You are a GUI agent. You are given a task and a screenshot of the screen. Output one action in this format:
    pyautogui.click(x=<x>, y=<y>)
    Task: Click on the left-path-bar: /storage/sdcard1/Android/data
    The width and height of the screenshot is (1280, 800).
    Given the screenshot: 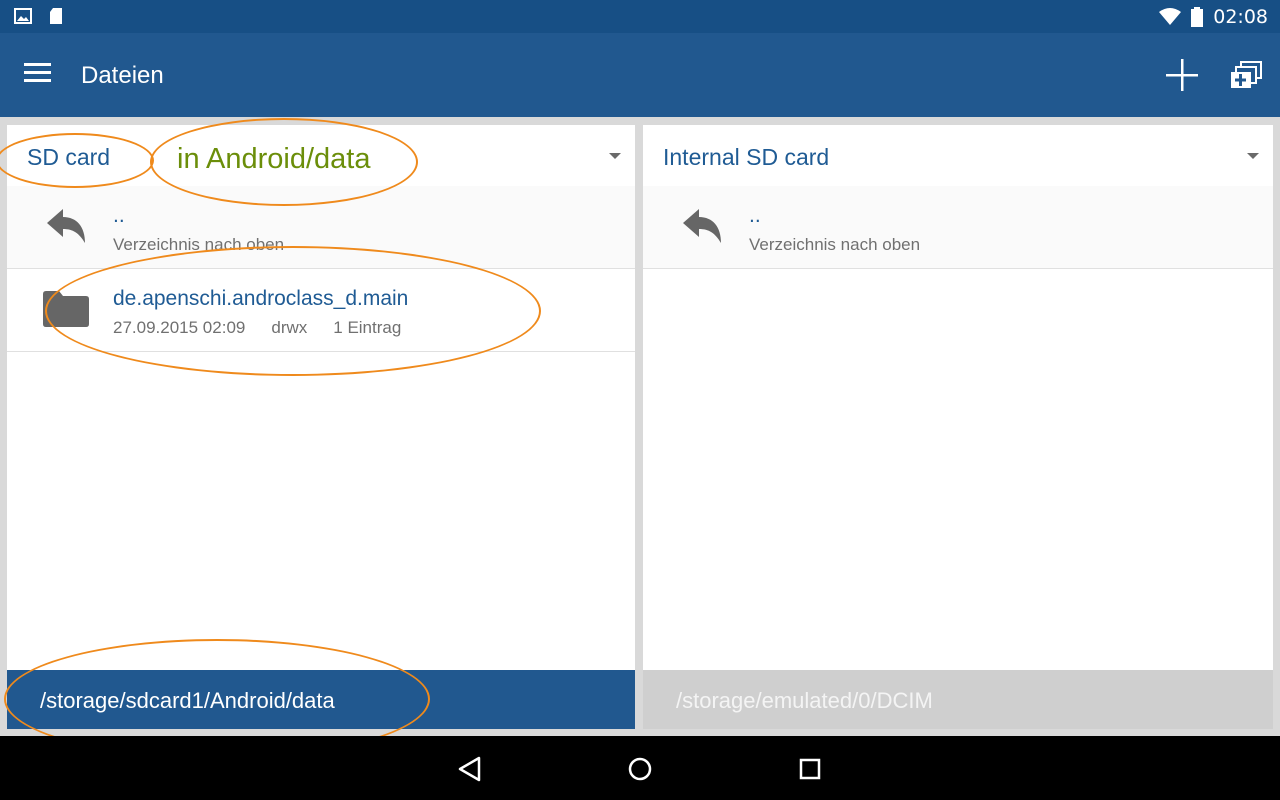 What is the action you would take?
    pyautogui.click(x=321, y=699)
    